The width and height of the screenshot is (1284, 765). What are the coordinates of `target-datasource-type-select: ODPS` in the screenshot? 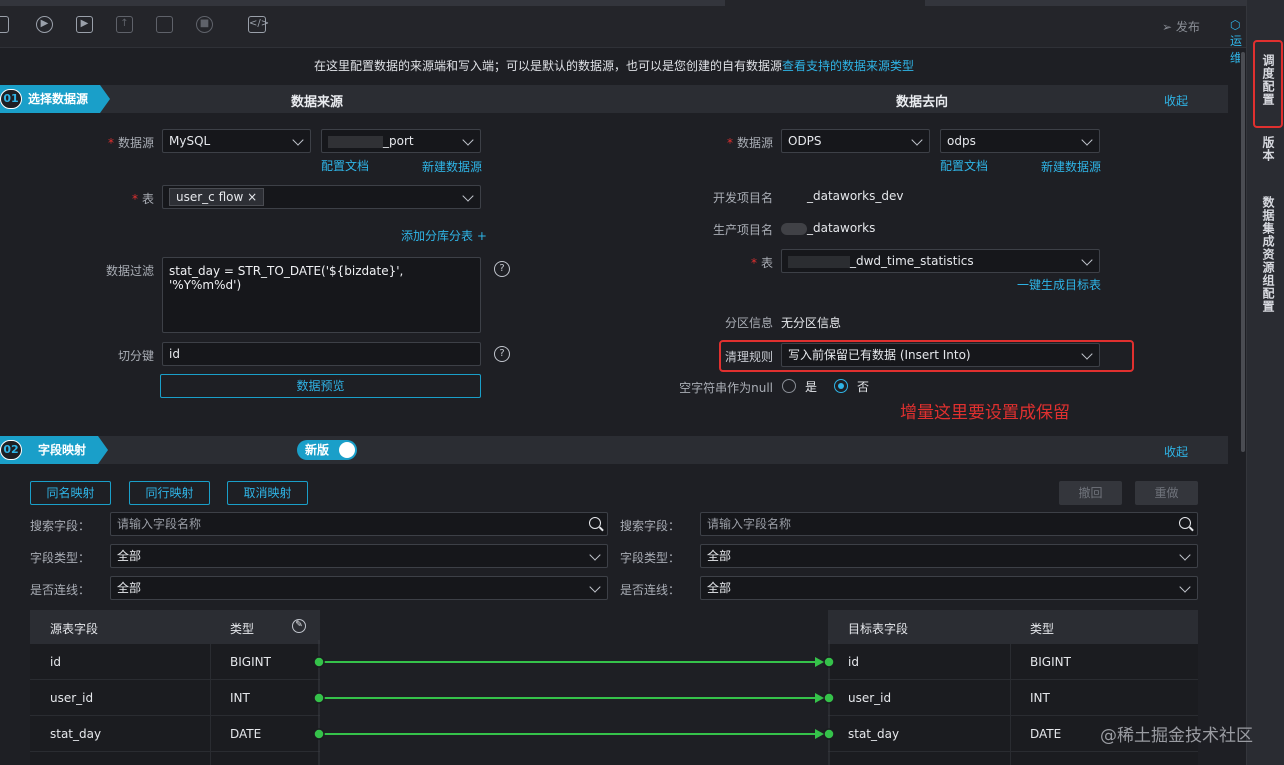 It's located at (855, 141).